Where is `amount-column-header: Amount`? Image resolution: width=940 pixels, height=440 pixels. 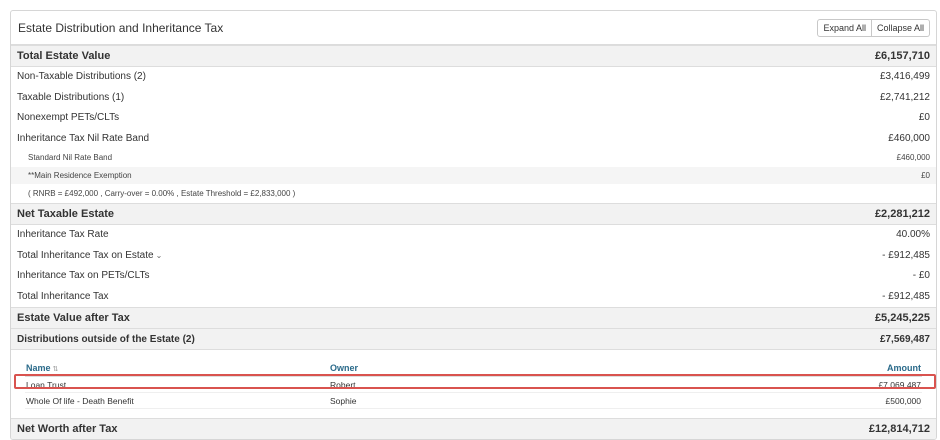 amount-column-header: Amount is located at coordinates (904, 368).